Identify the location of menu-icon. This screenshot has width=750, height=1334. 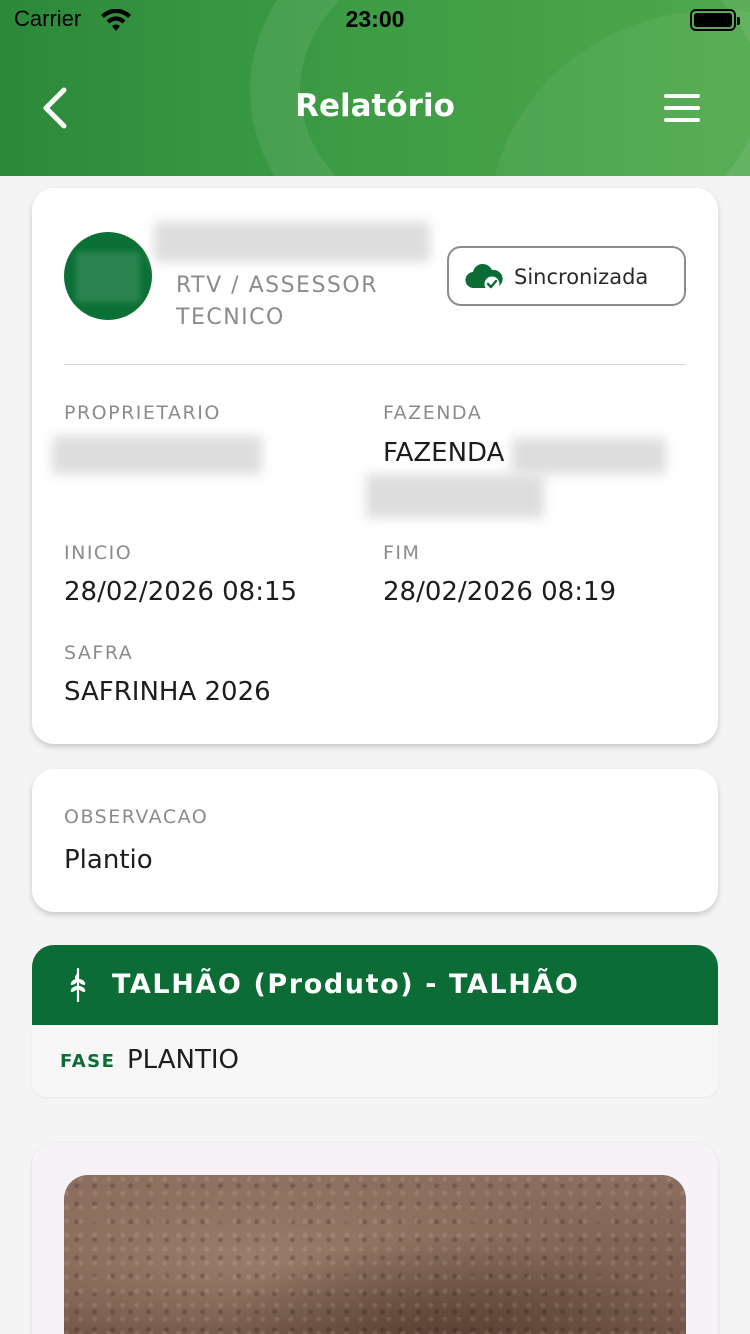
(680, 108).